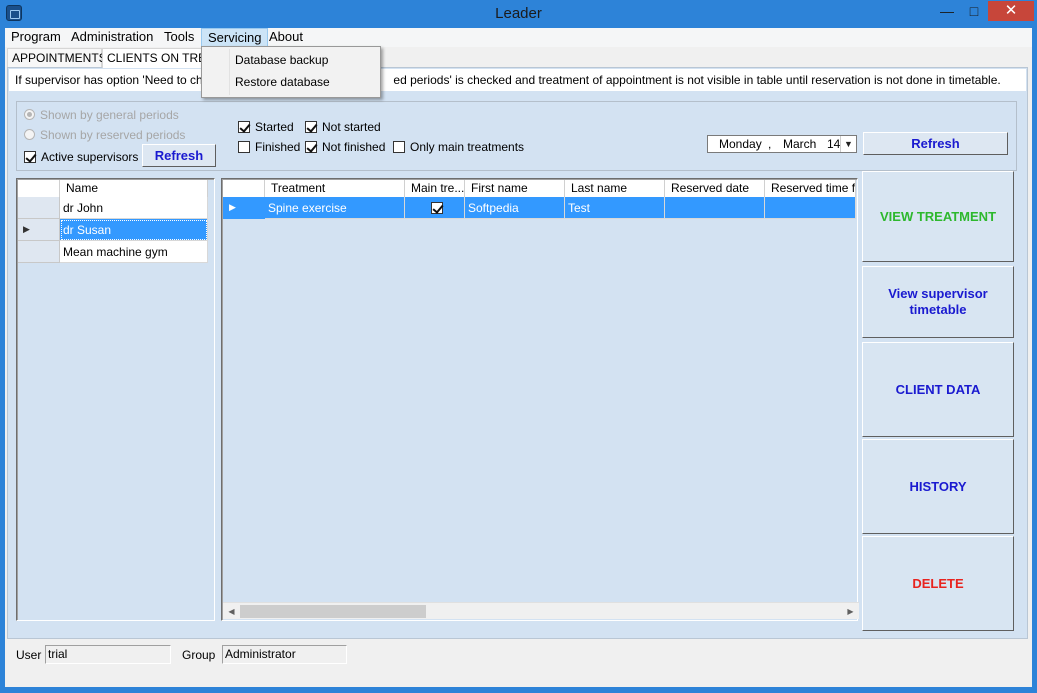  Describe the element at coordinates (90, 157) in the screenshot. I see `checkbox-label: Active supervisors` at that location.